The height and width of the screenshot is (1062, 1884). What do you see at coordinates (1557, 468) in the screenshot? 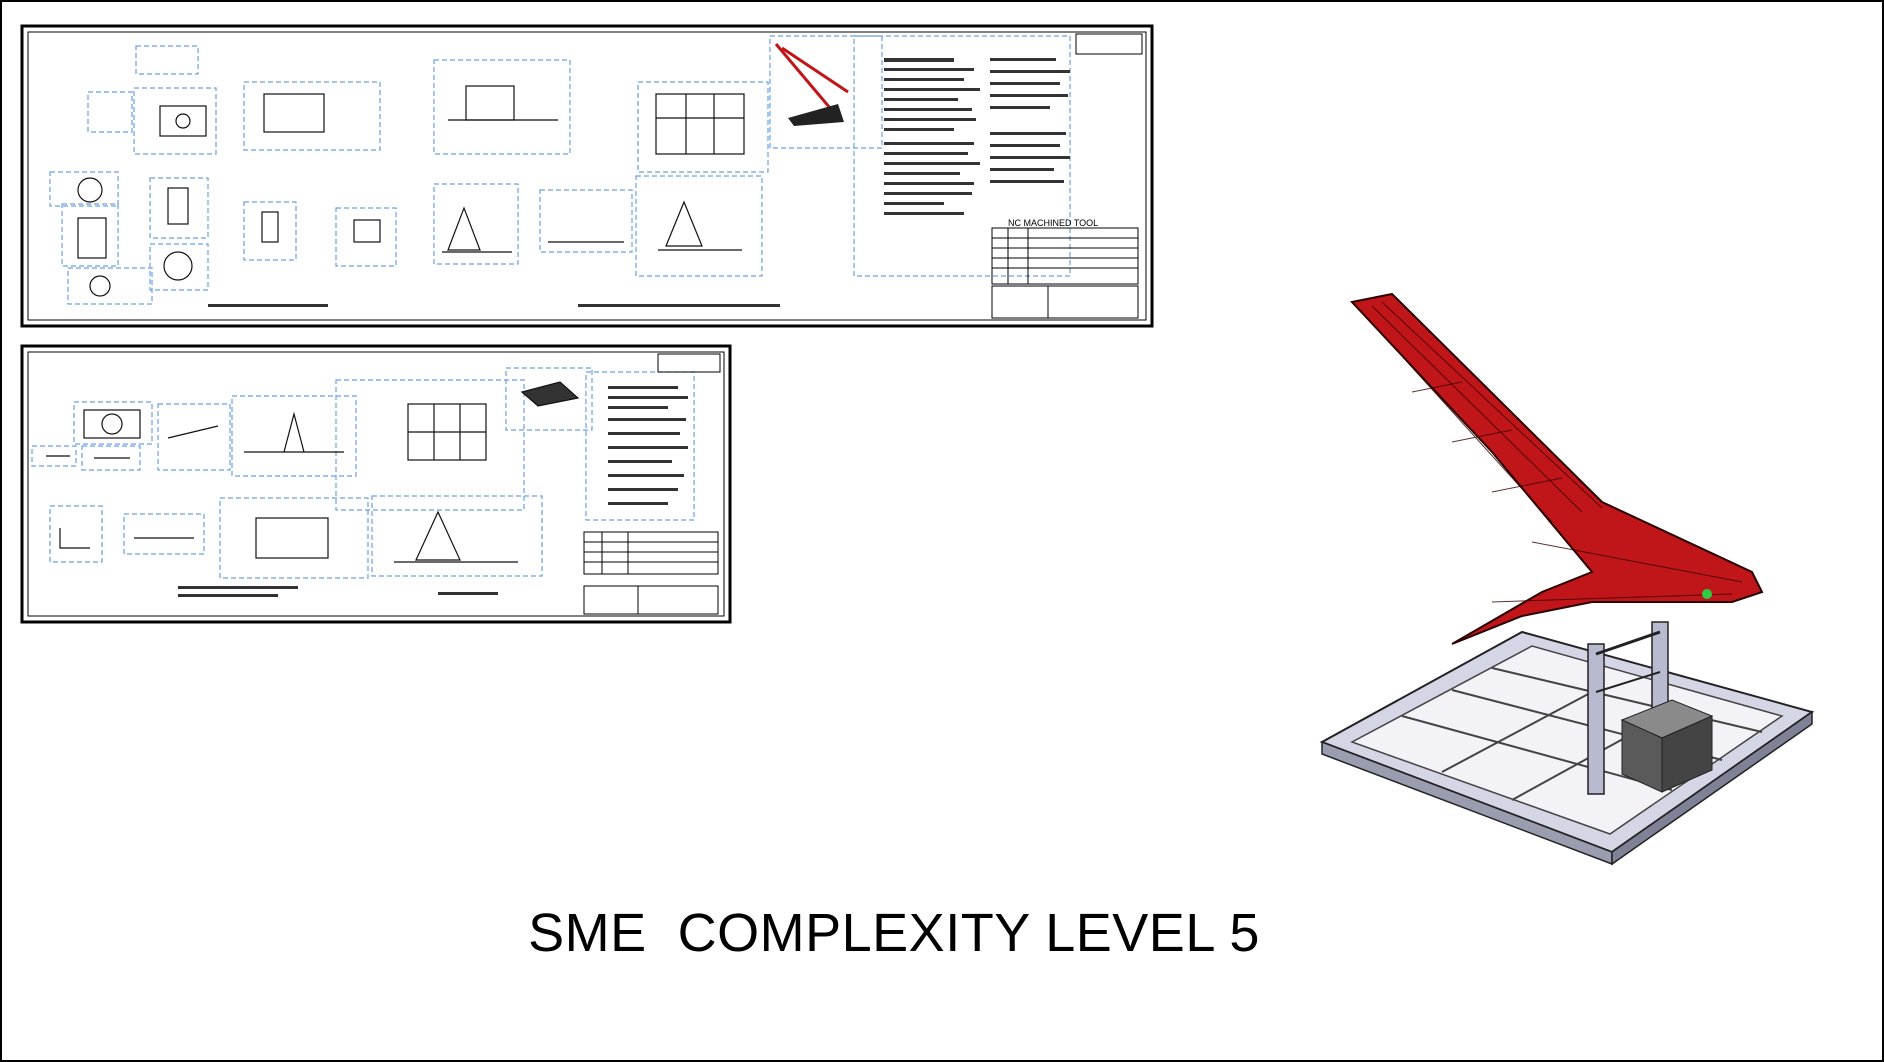
I see `wing-part` at bounding box center [1557, 468].